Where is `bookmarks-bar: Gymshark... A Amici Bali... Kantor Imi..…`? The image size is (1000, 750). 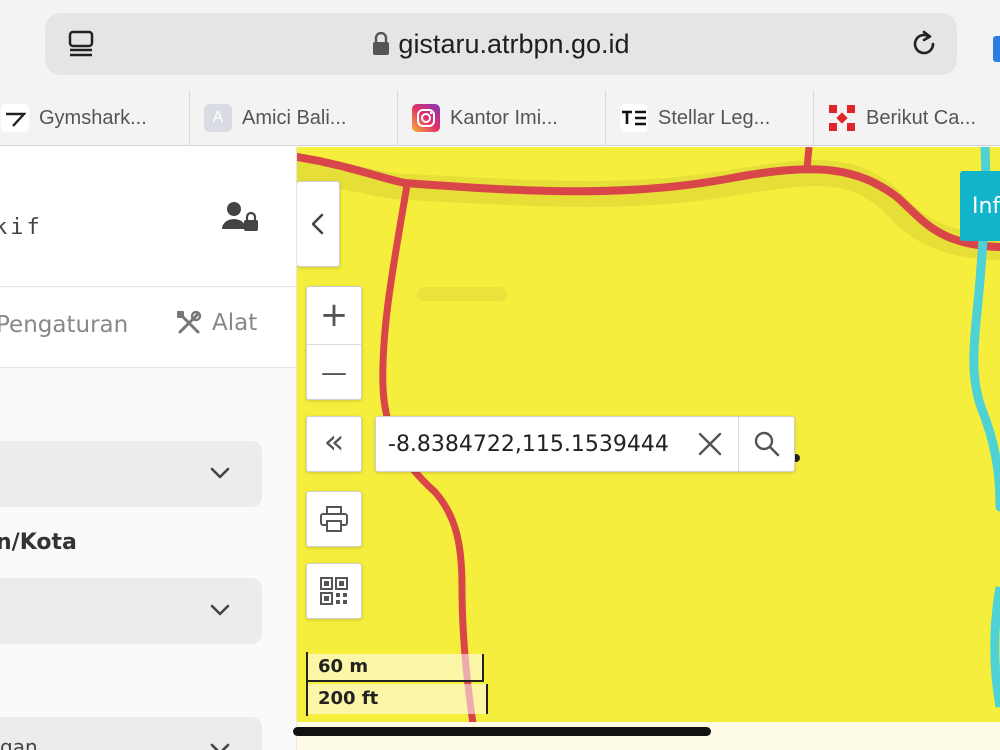 bookmarks-bar: Gymshark... A Amici Bali... Kantor Imi..… is located at coordinates (500, 118).